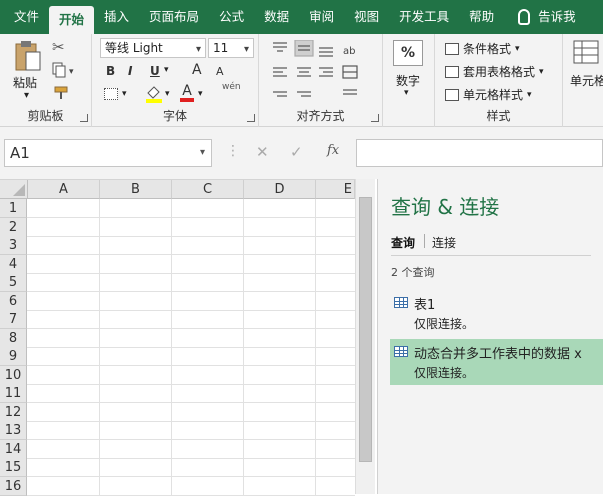 Image resolution: width=603 pixels, height=496 pixels. I want to click on copy-icon: ▾, so click(65, 70).